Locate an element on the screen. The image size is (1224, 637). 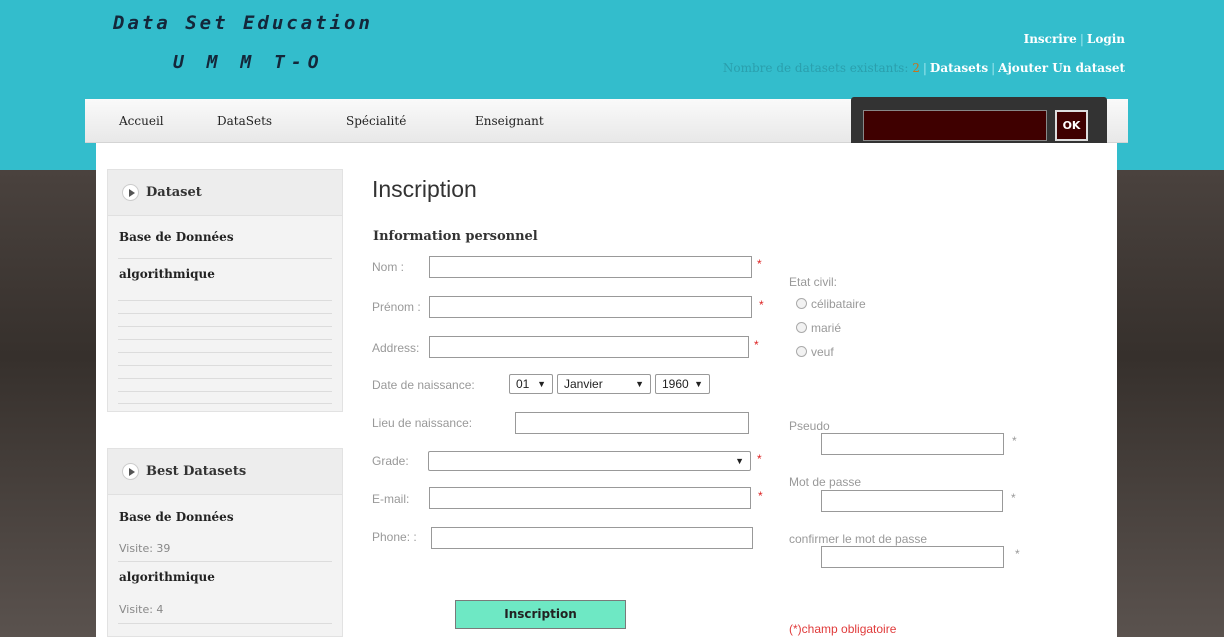
civil-option-label: veuf is located at coordinates (822, 352).